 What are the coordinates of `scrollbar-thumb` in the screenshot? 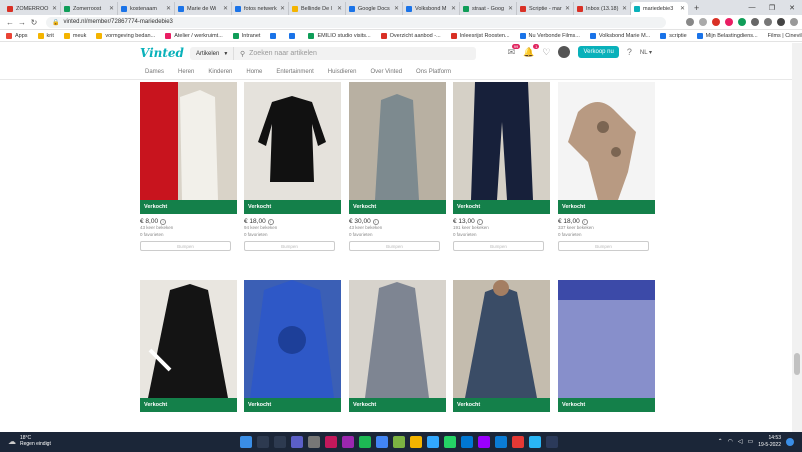 It's located at (797, 364).